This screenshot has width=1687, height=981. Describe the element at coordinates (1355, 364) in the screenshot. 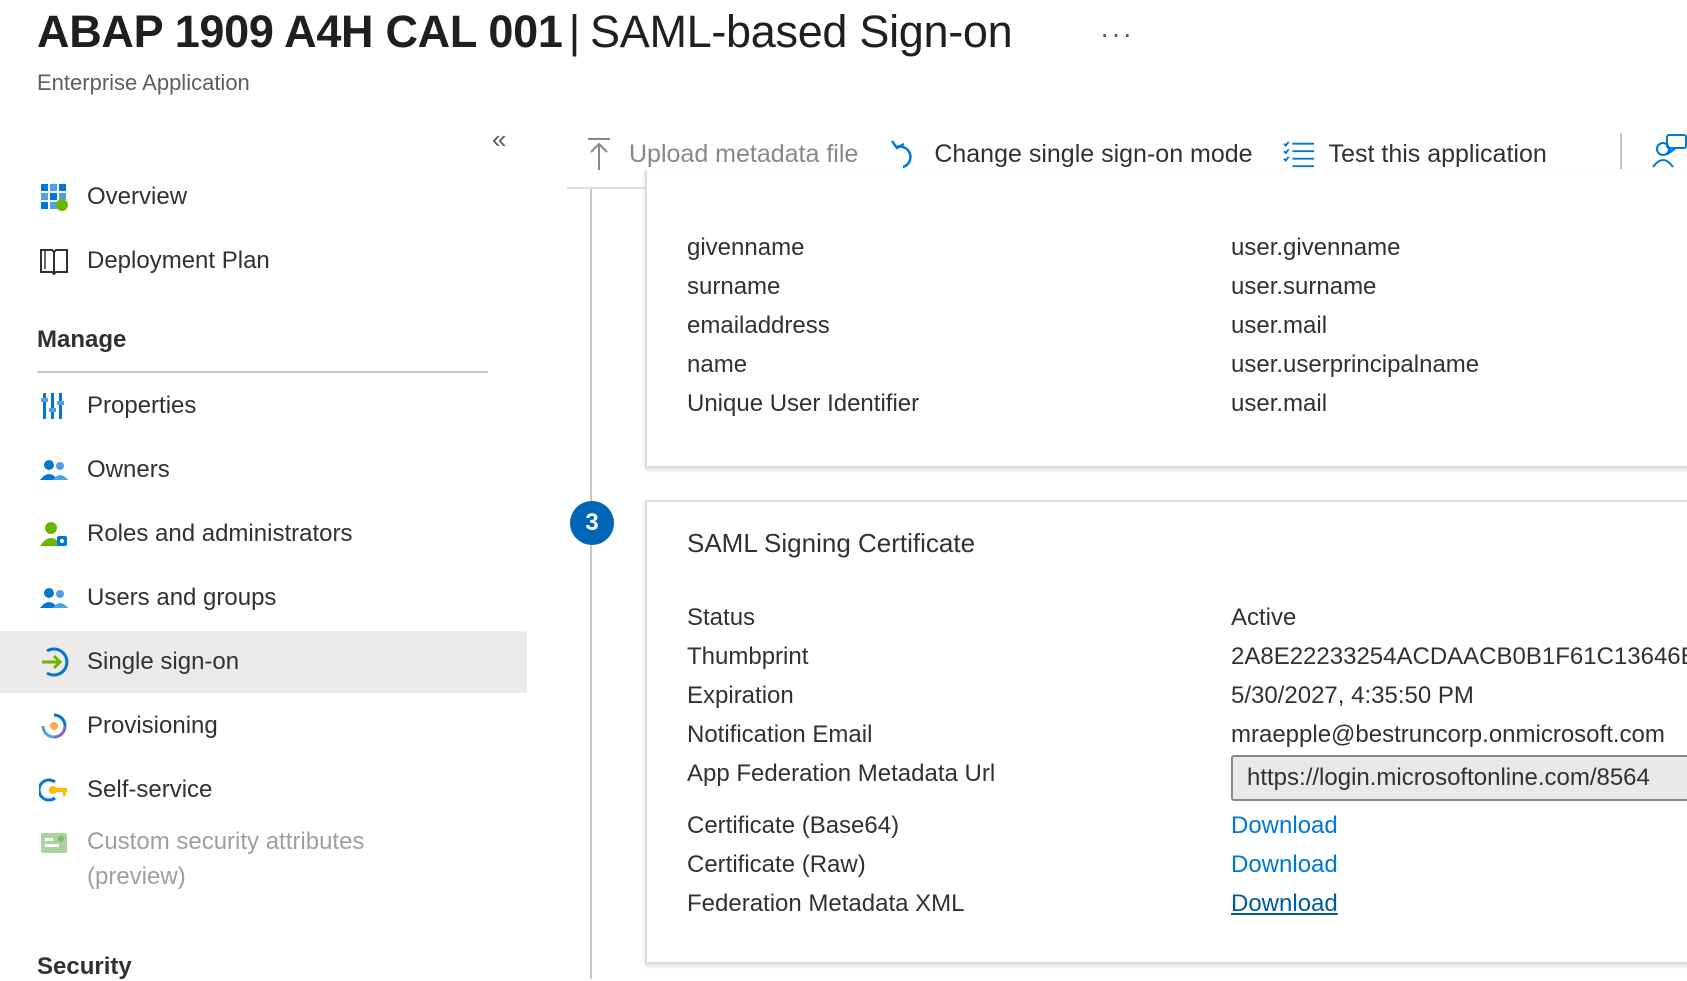

I see `claim-value: user.userprincipalname` at that location.